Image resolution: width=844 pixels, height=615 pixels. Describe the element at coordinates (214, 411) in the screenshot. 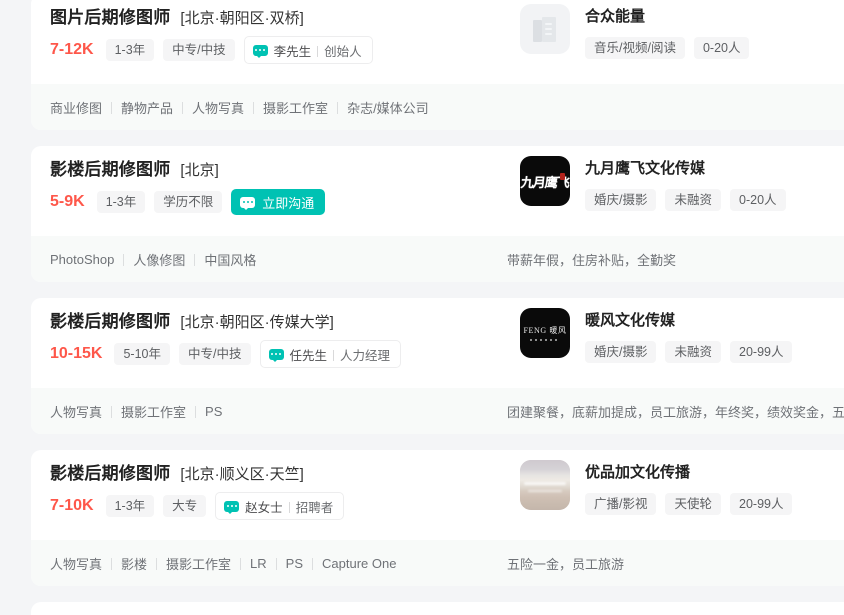

I see `skill-tag: PS` at that location.